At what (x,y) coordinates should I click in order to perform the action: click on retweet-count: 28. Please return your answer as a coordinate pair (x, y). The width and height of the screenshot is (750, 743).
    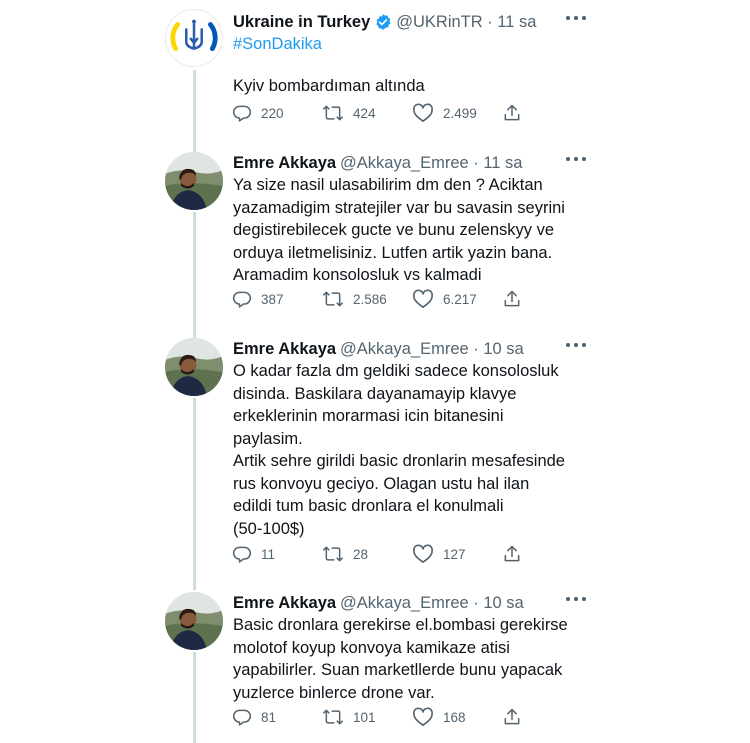
    Looking at the image, I should click on (361, 554).